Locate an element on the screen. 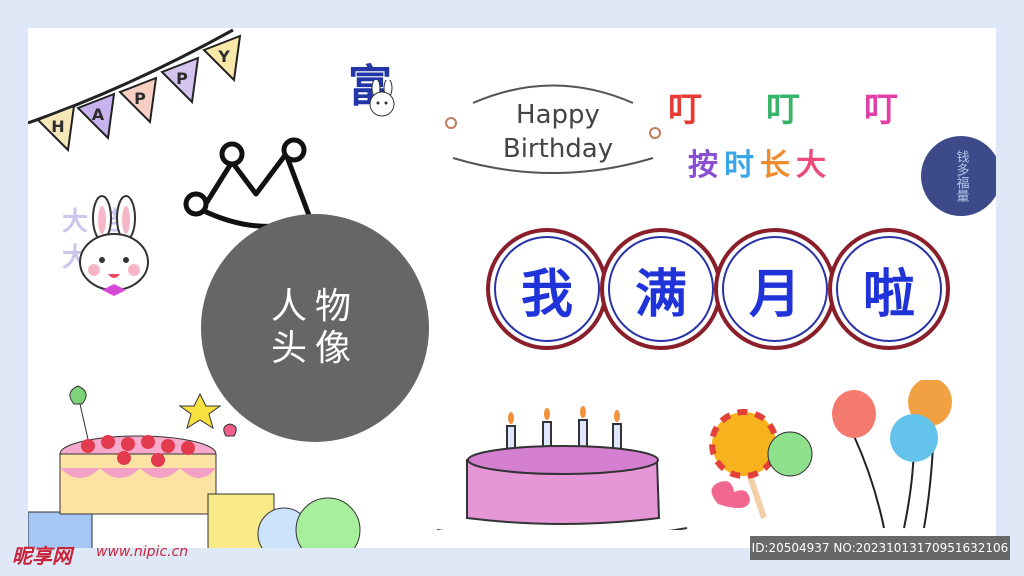 The height and width of the screenshot is (576, 1024). birthday-text: Birthday is located at coordinates (558, 149).